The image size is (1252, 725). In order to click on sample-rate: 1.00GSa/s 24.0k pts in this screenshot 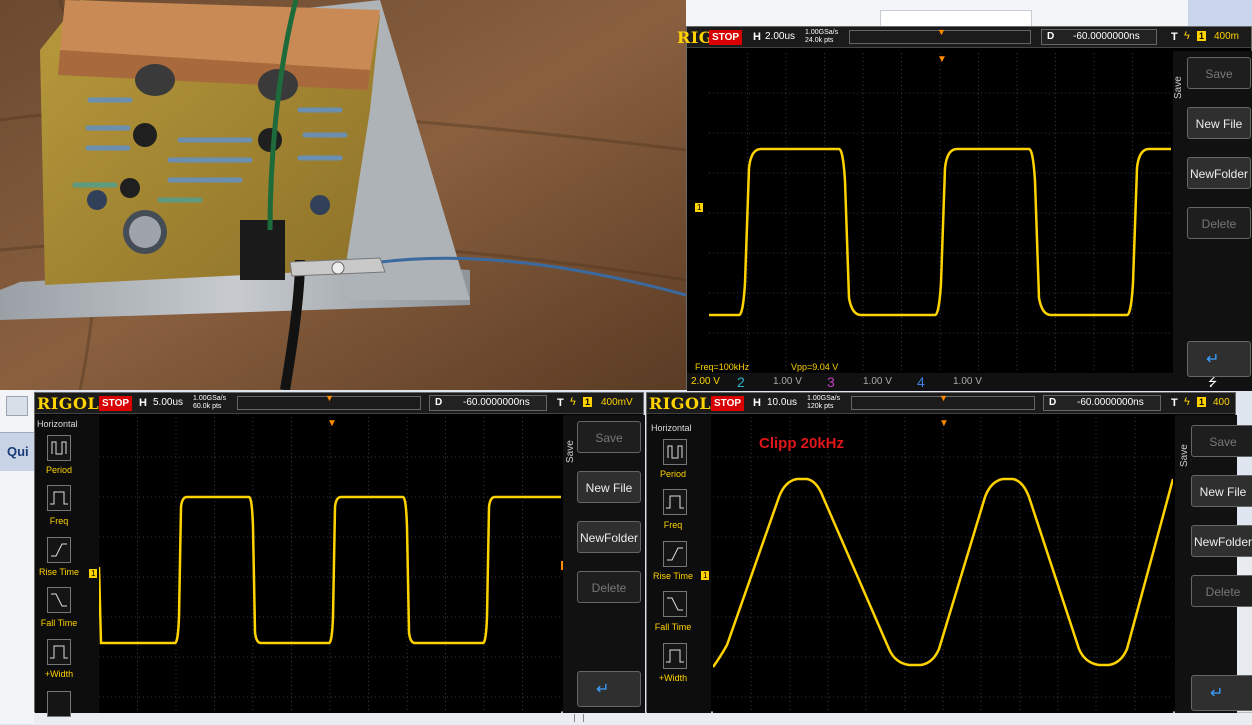, I will do `click(822, 36)`.